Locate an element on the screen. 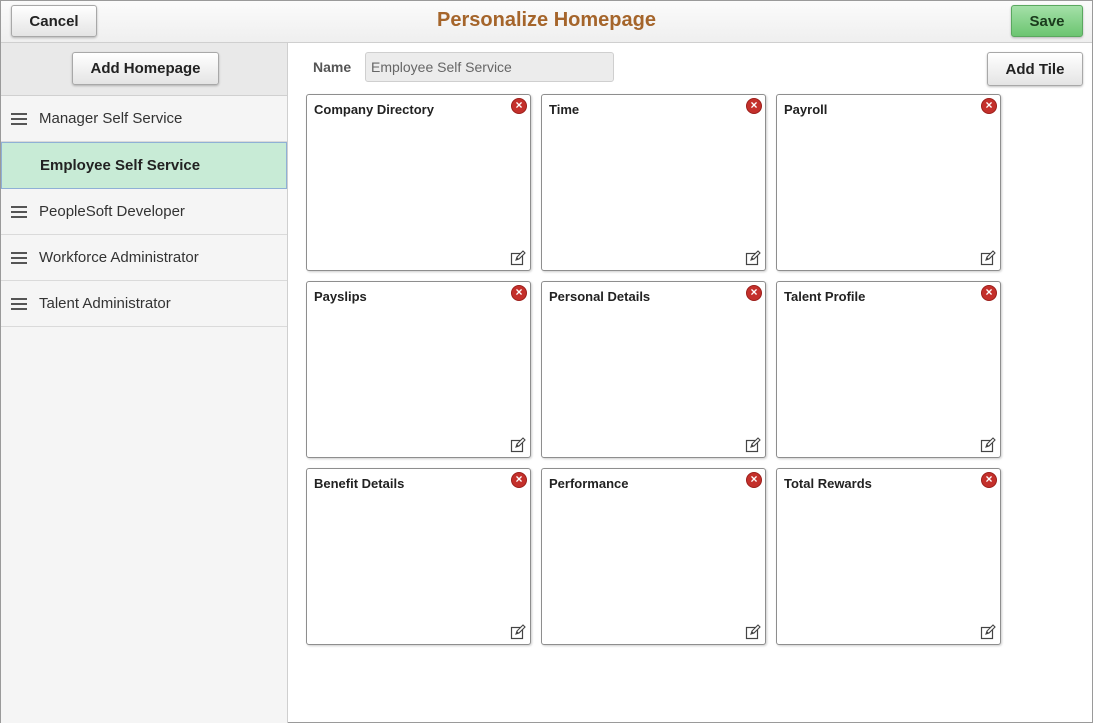  sidebar-toolbar: Add Homepage is located at coordinates (144, 69).